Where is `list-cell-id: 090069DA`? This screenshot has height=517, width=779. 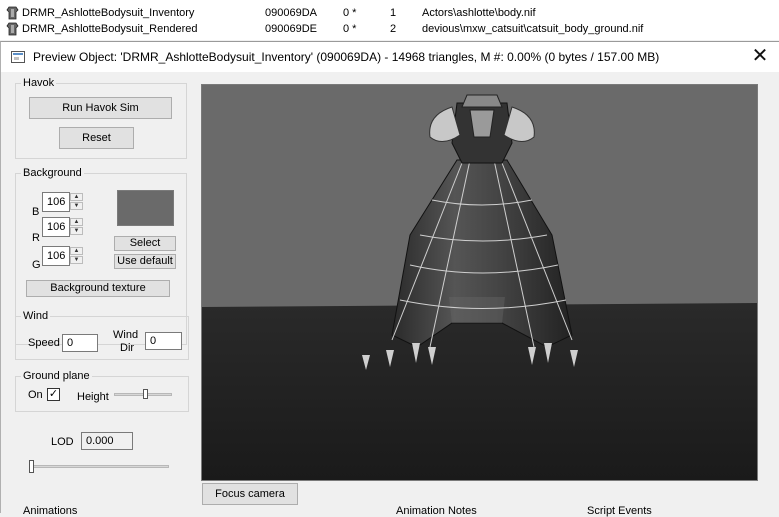
list-cell-id: 090069DA is located at coordinates (291, 13).